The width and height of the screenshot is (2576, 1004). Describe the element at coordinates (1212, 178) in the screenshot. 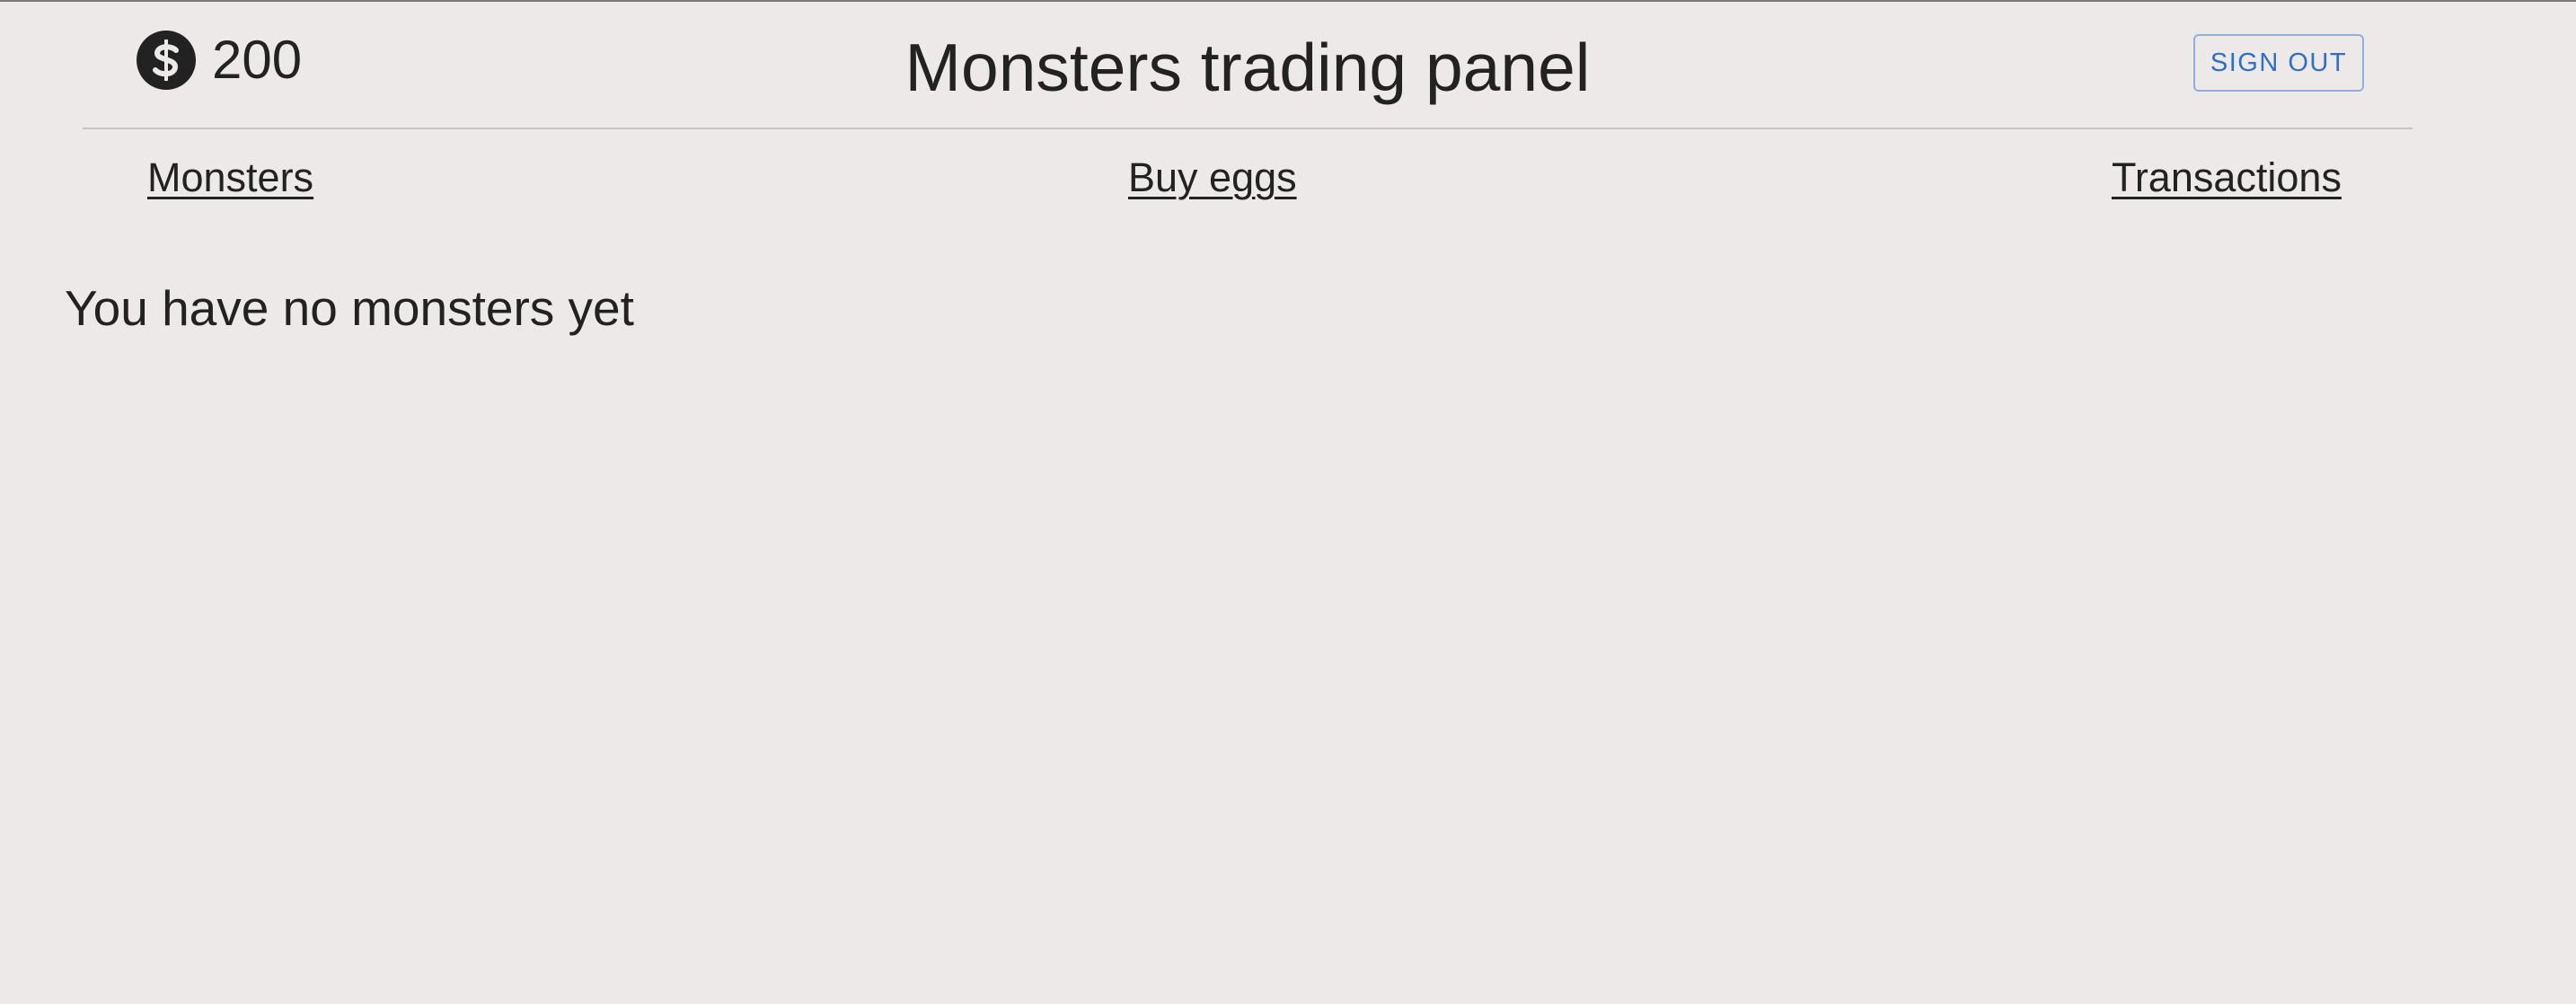

I see `nav-link-buy-eggs: Buy eggs` at that location.